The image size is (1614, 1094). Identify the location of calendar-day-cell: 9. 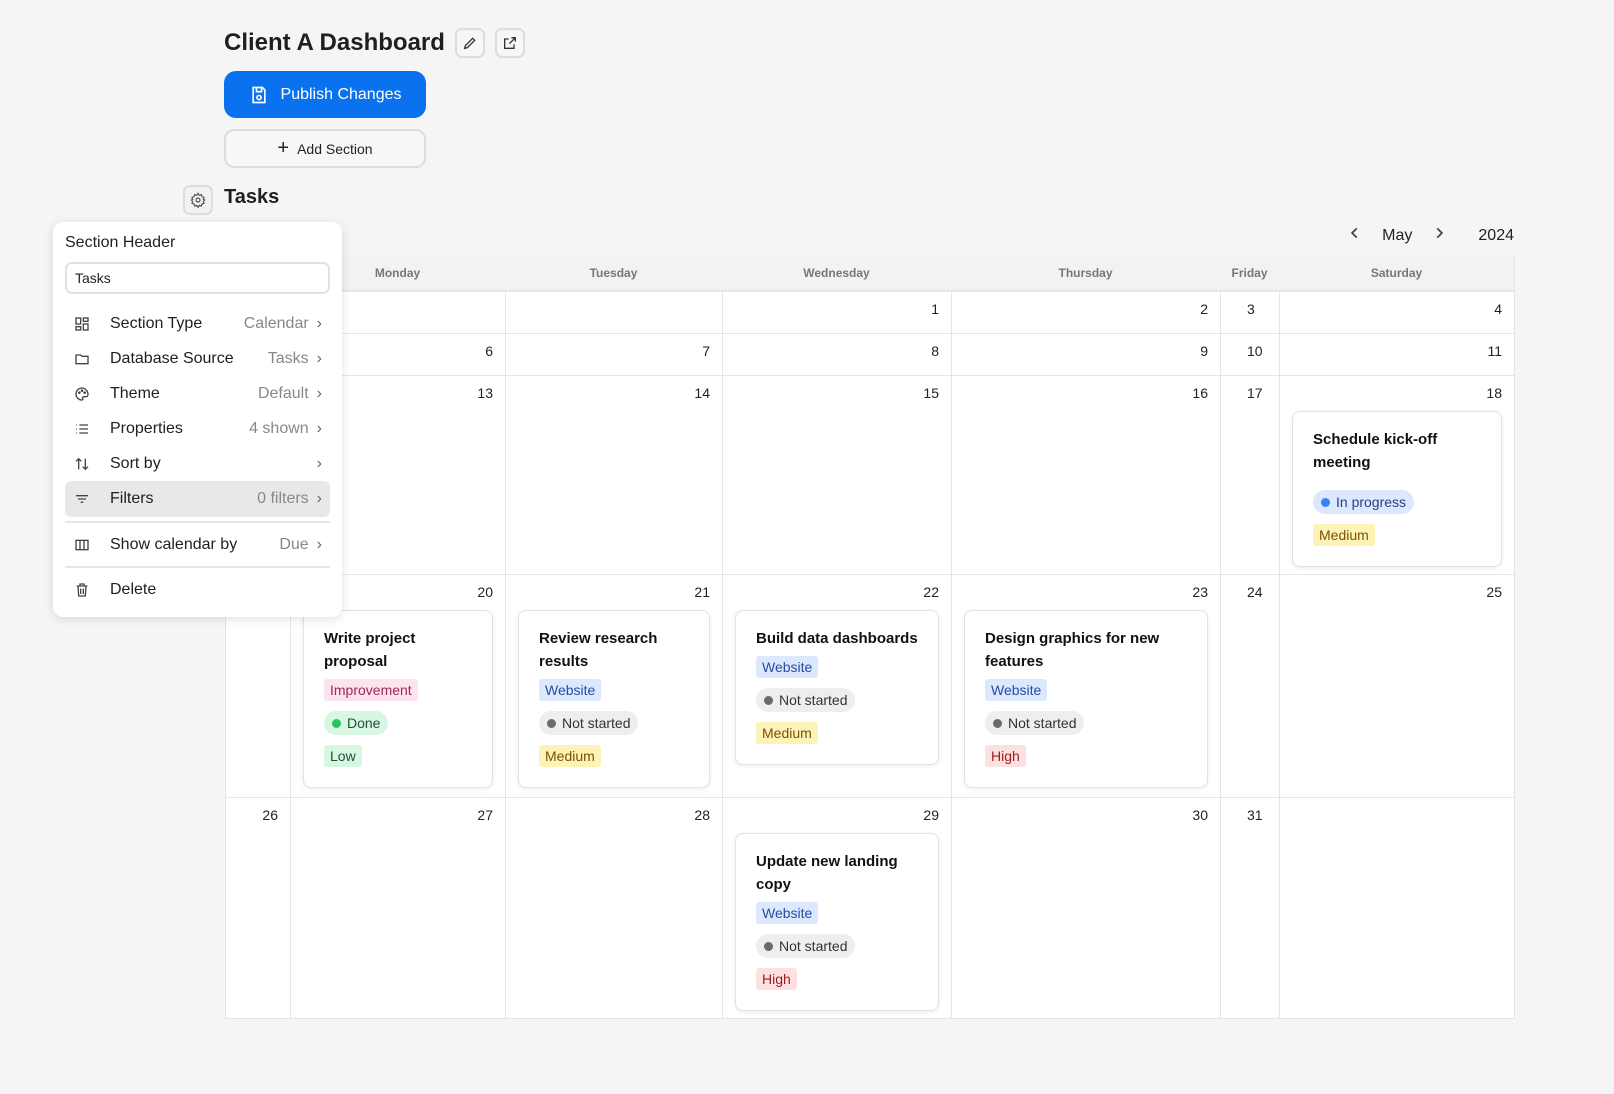
(1085, 354).